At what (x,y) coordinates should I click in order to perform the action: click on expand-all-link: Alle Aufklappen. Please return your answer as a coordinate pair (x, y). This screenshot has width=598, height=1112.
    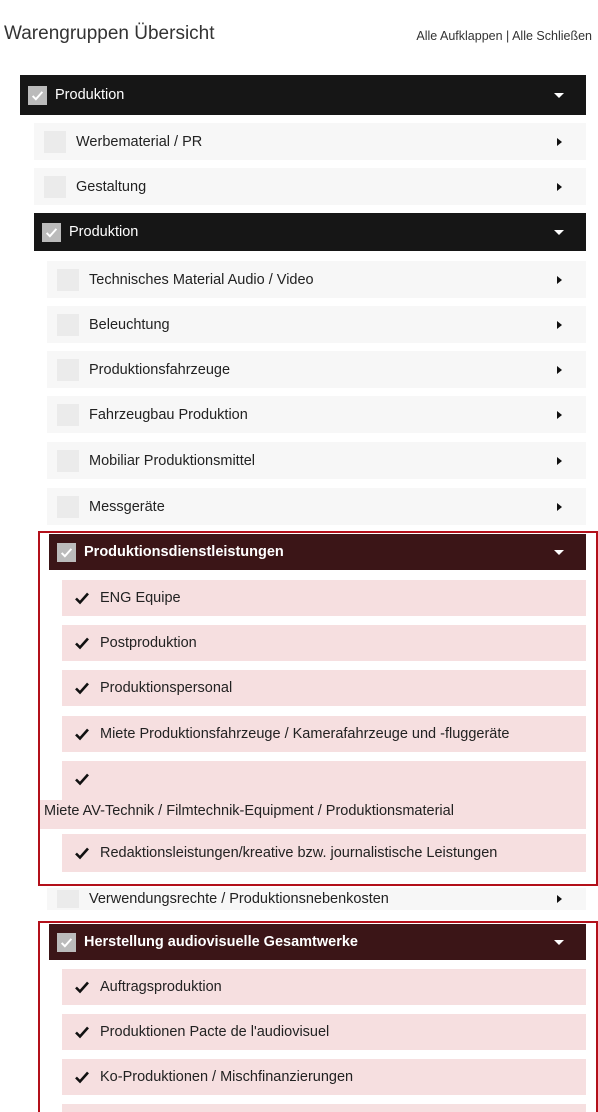
    Looking at the image, I should click on (459, 36).